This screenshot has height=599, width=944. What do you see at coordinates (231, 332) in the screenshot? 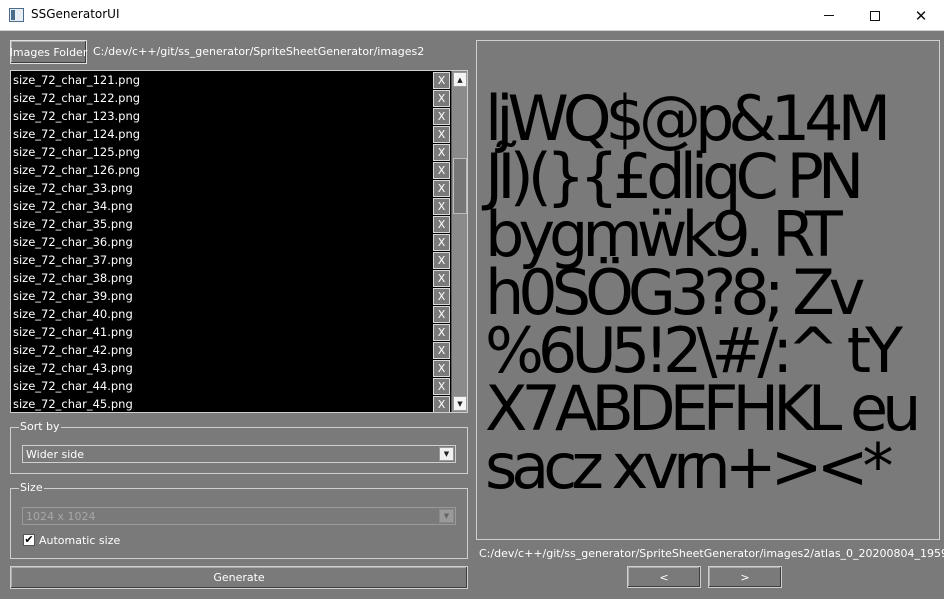
I see `list-item: size_72_char_41.png X` at bounding box center [231, 332].